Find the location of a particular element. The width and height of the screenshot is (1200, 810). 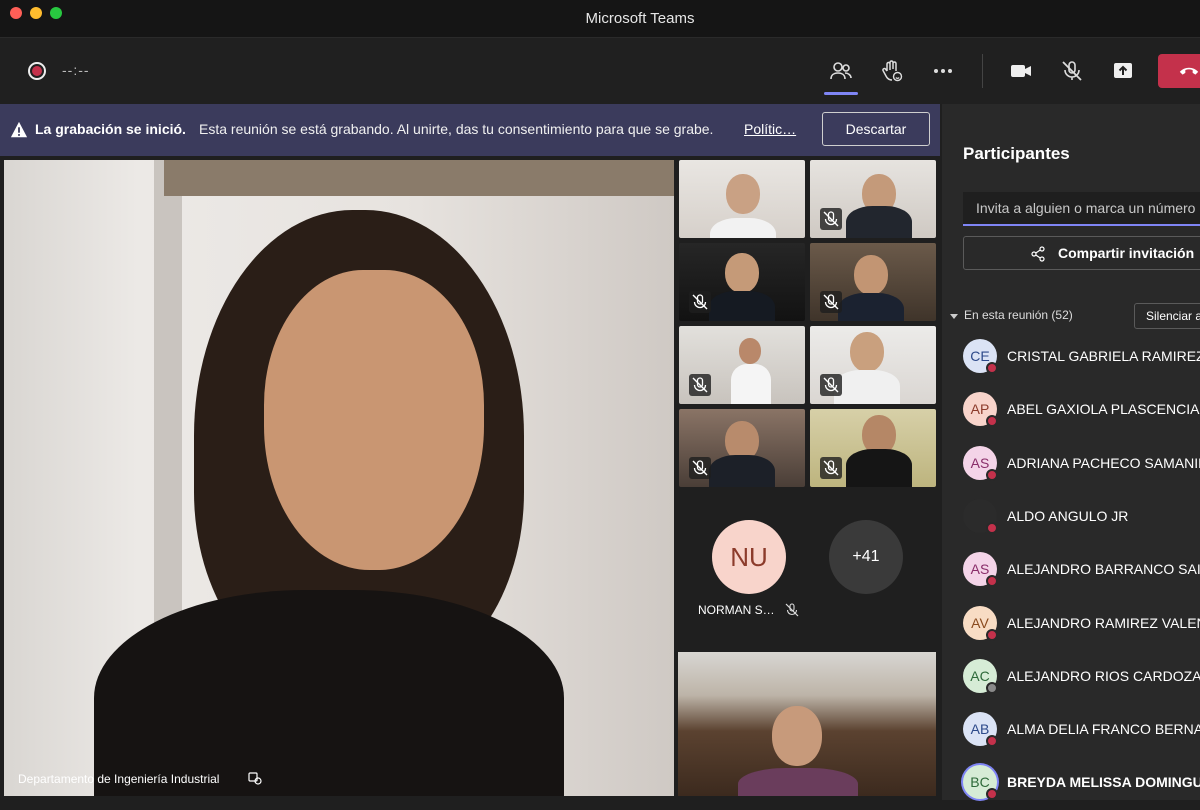

banner-title: La grabación se inició. is located at coordinates (110, 129).